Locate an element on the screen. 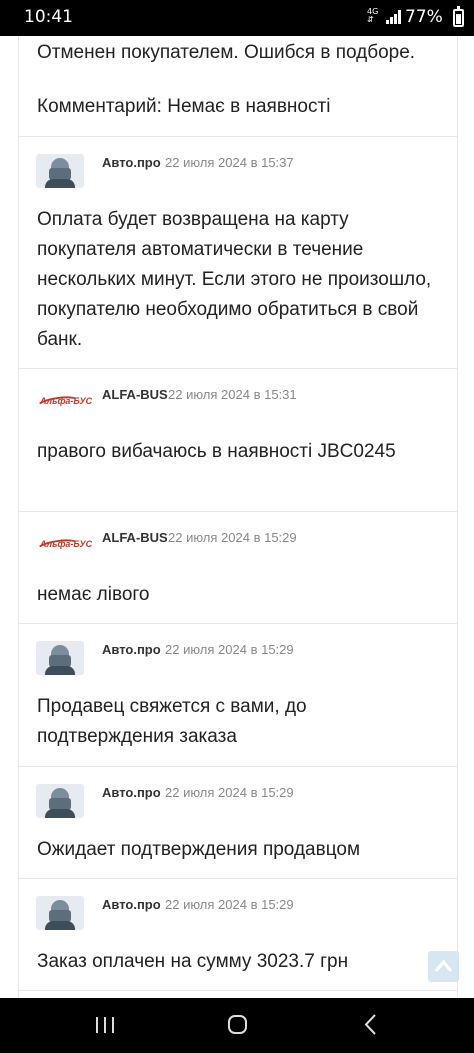  cancel-reason-text: Отменен покупателем. Ошибся в подборе. is located at coordinates (226, 52).